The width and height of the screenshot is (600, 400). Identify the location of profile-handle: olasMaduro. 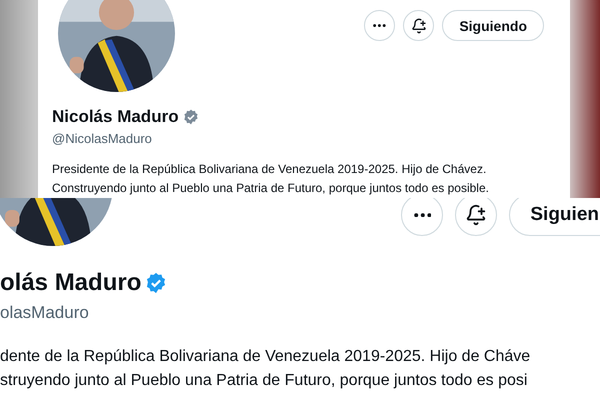
(45, 313).